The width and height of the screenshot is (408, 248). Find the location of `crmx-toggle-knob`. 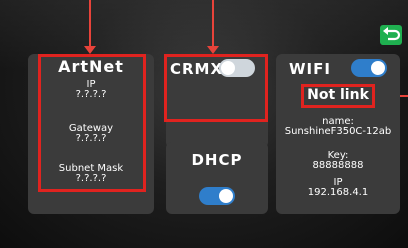

crmx-toggle-knob is located at coordinates (228, 68).